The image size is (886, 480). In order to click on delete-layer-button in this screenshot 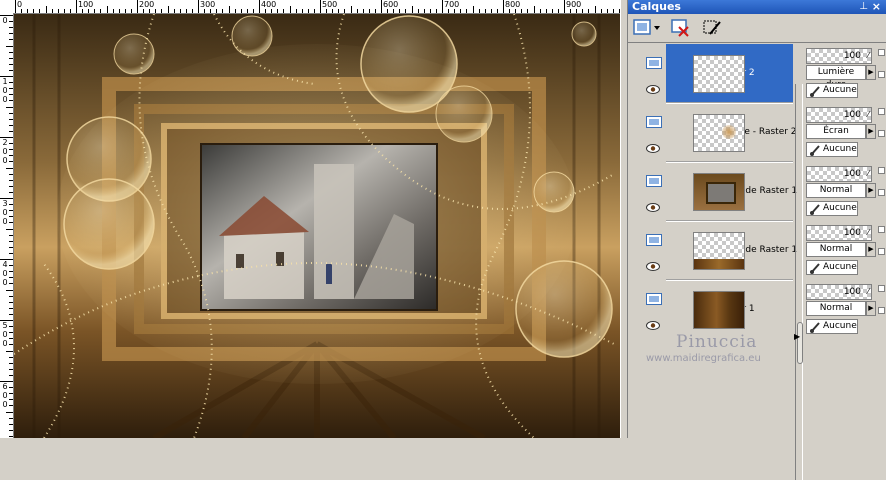, I will do `click(681, 28)`.